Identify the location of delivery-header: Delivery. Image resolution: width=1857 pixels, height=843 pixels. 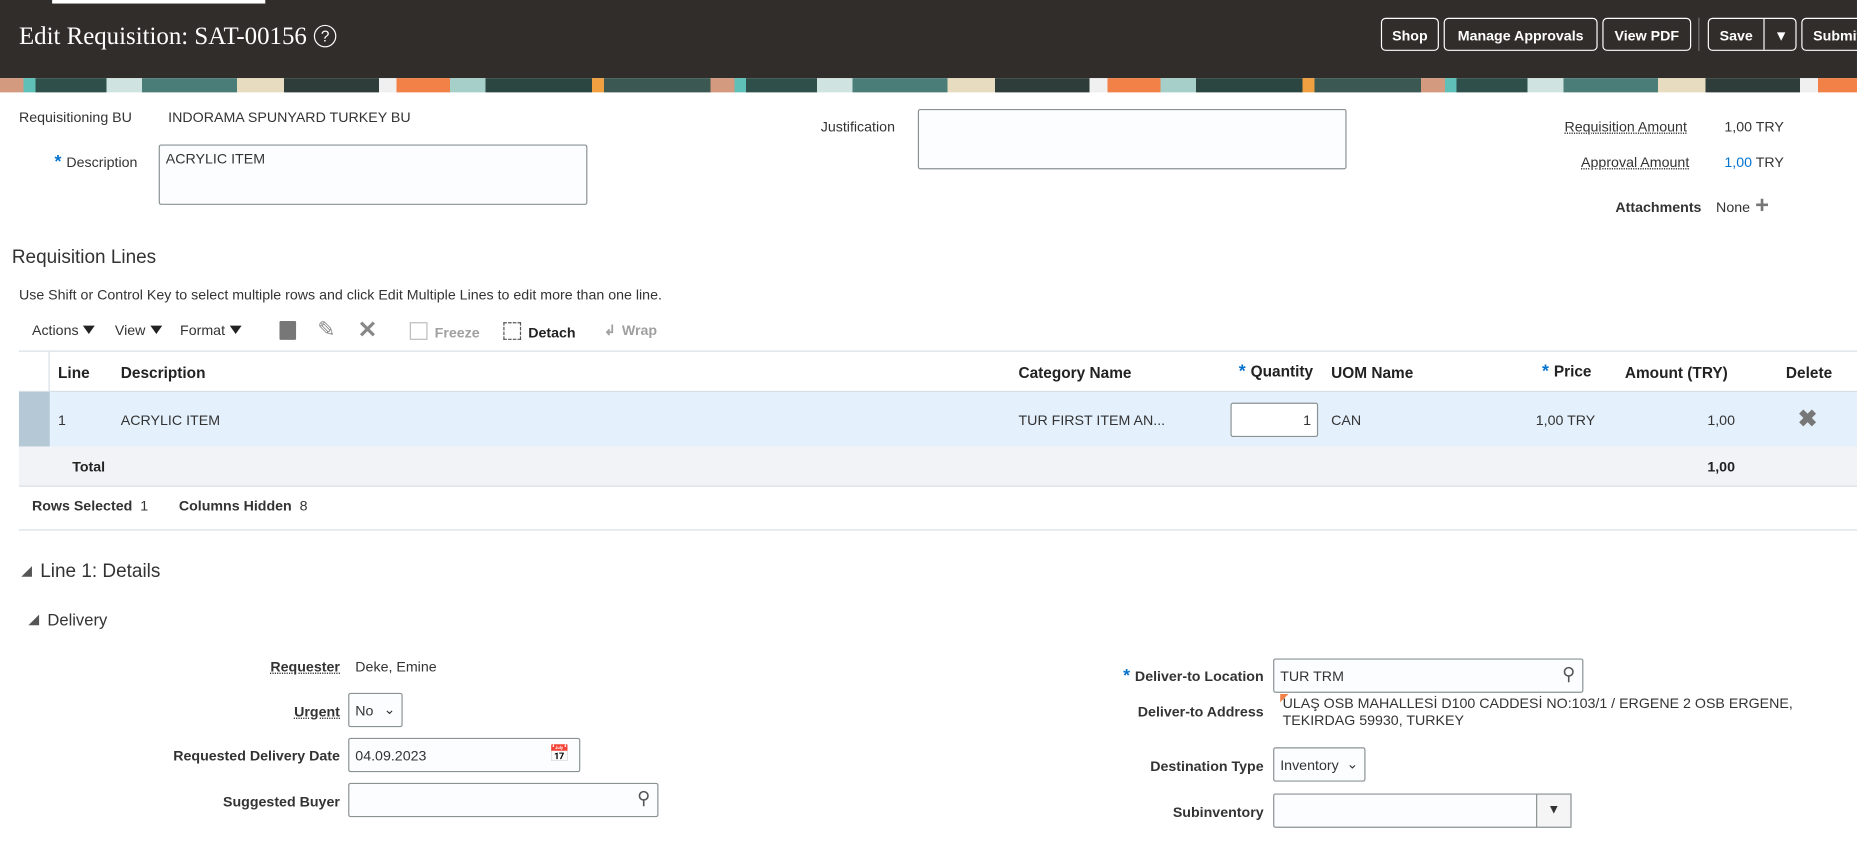
(67, 619).